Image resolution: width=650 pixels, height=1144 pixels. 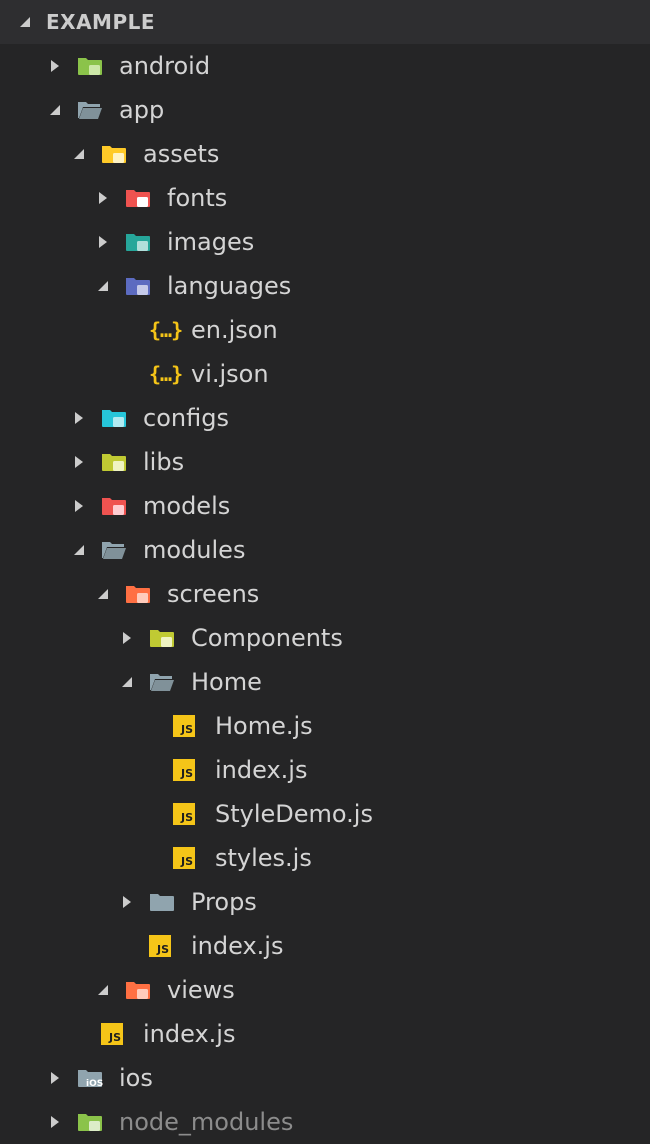 What do you see at coordinates (138, 198) in the screenshot?
I see `fonts-folder-icon` at bounding box center [138, 198].